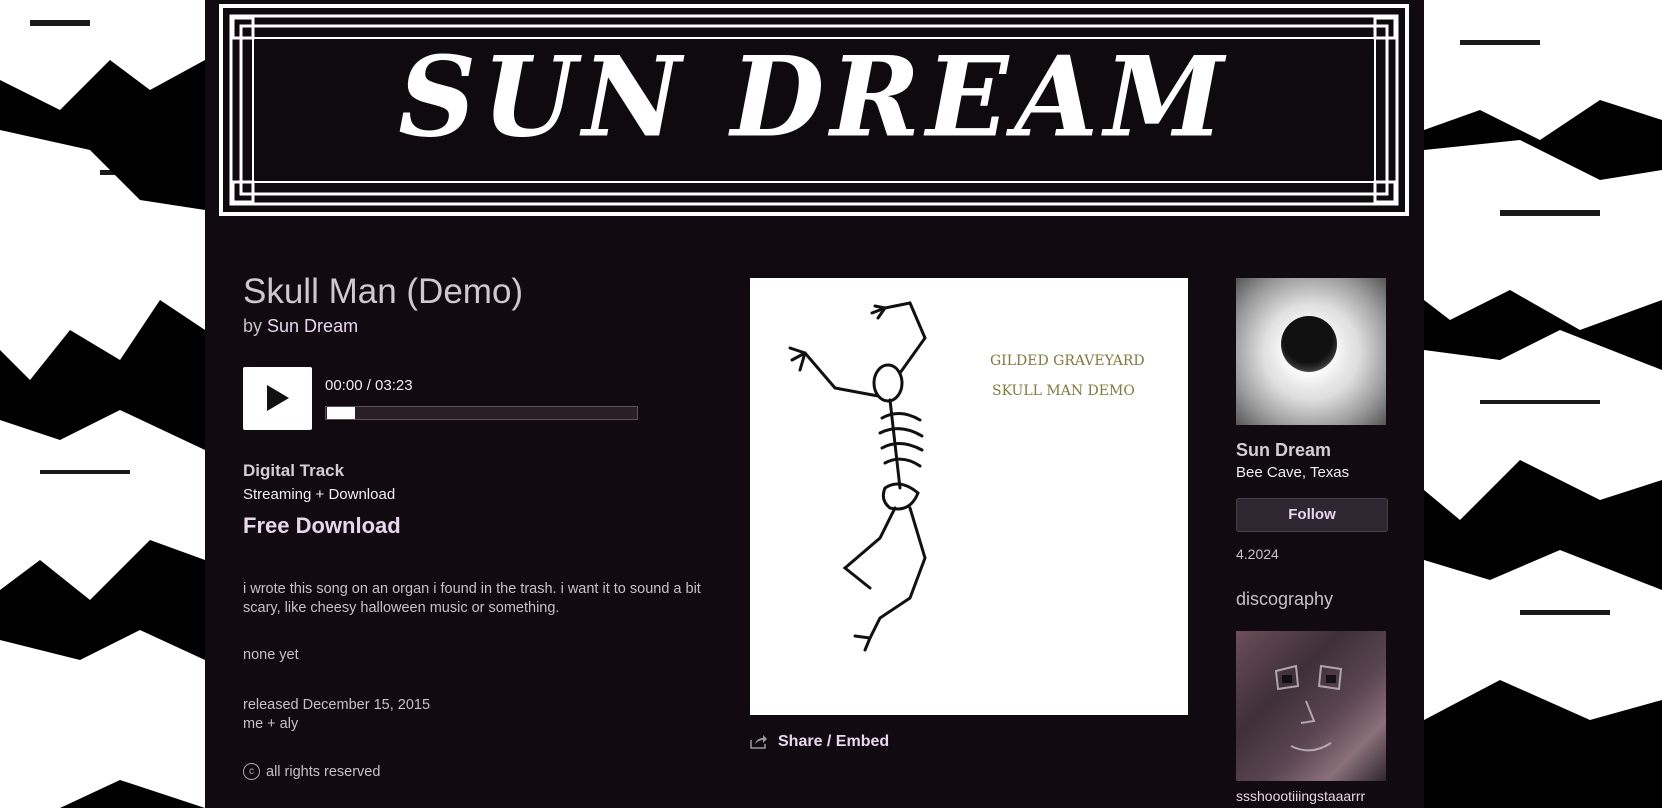  Describe the element at coordinates (1293, 472) in the screenshot. I see `band-location: Bee Cave, Texas` at that location.